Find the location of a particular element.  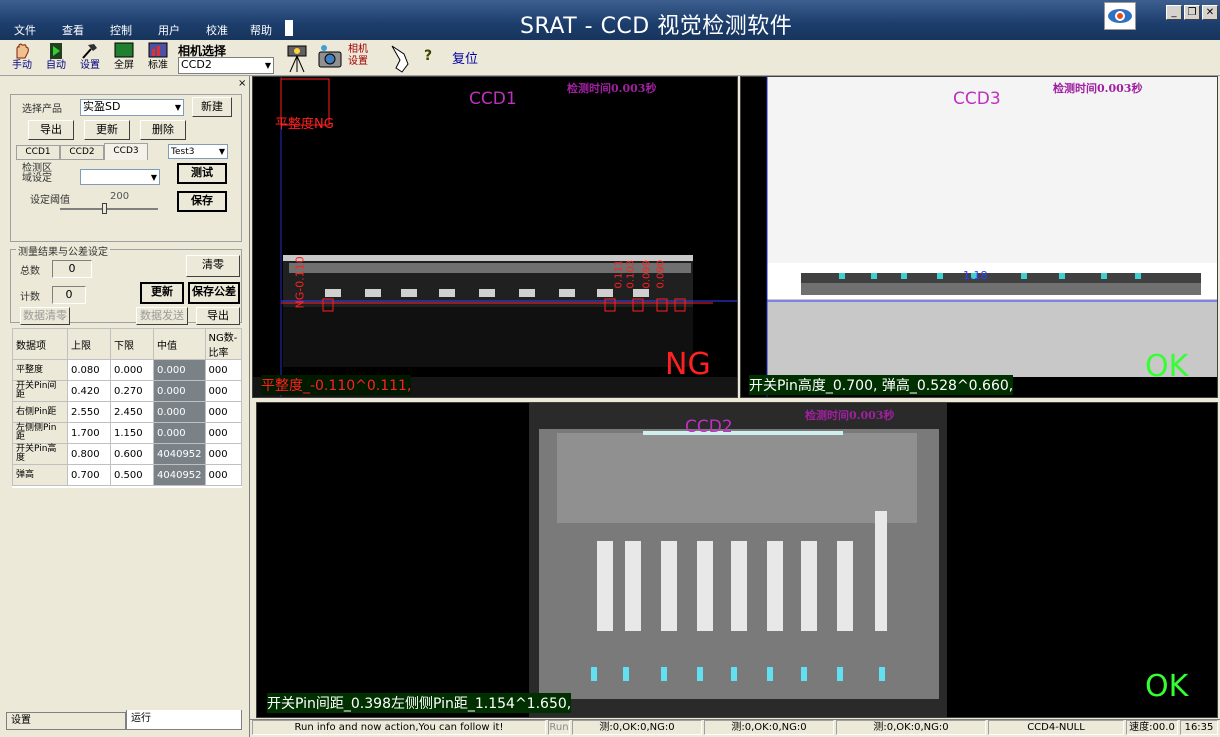

table-cell: 2.550 is located at coordinates (89, 412).